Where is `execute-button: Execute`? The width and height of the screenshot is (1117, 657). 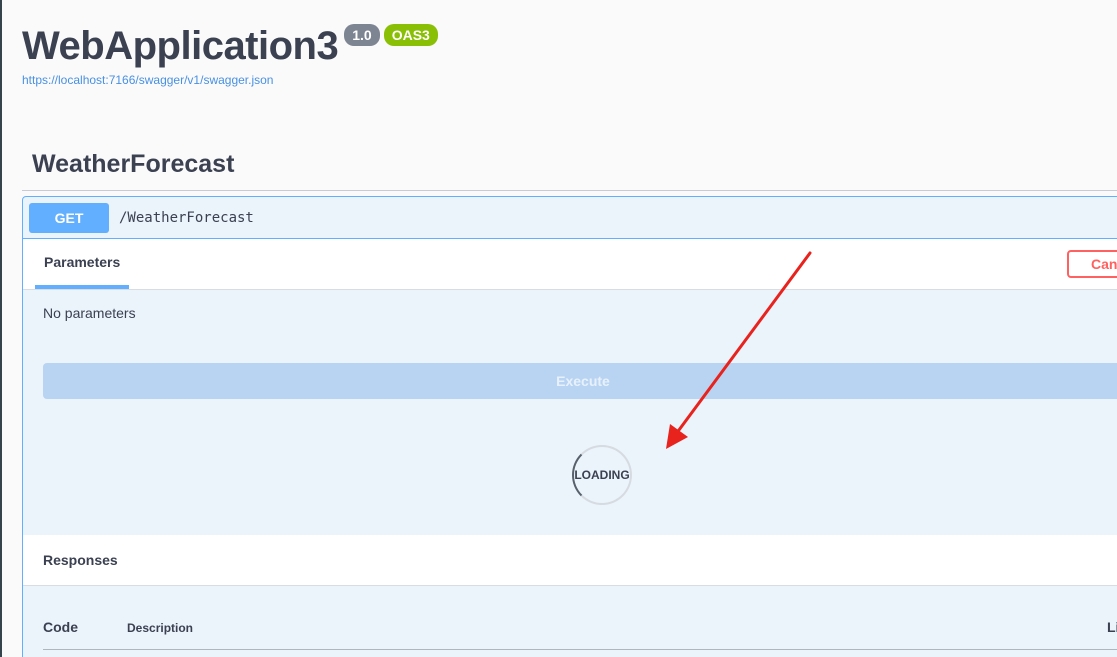
execute-button: Execute is located at coordinates (580, 381).